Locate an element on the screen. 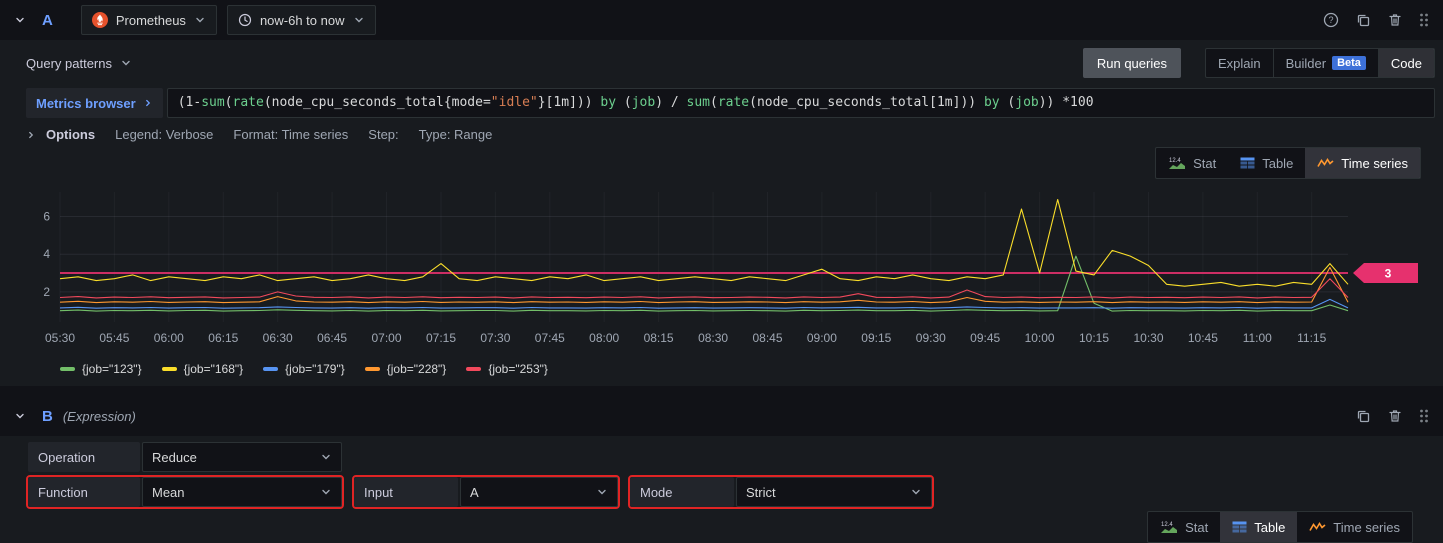 This screenshot has height=543, width=1443. query-b-actions is located at coordinates (1392, 416).